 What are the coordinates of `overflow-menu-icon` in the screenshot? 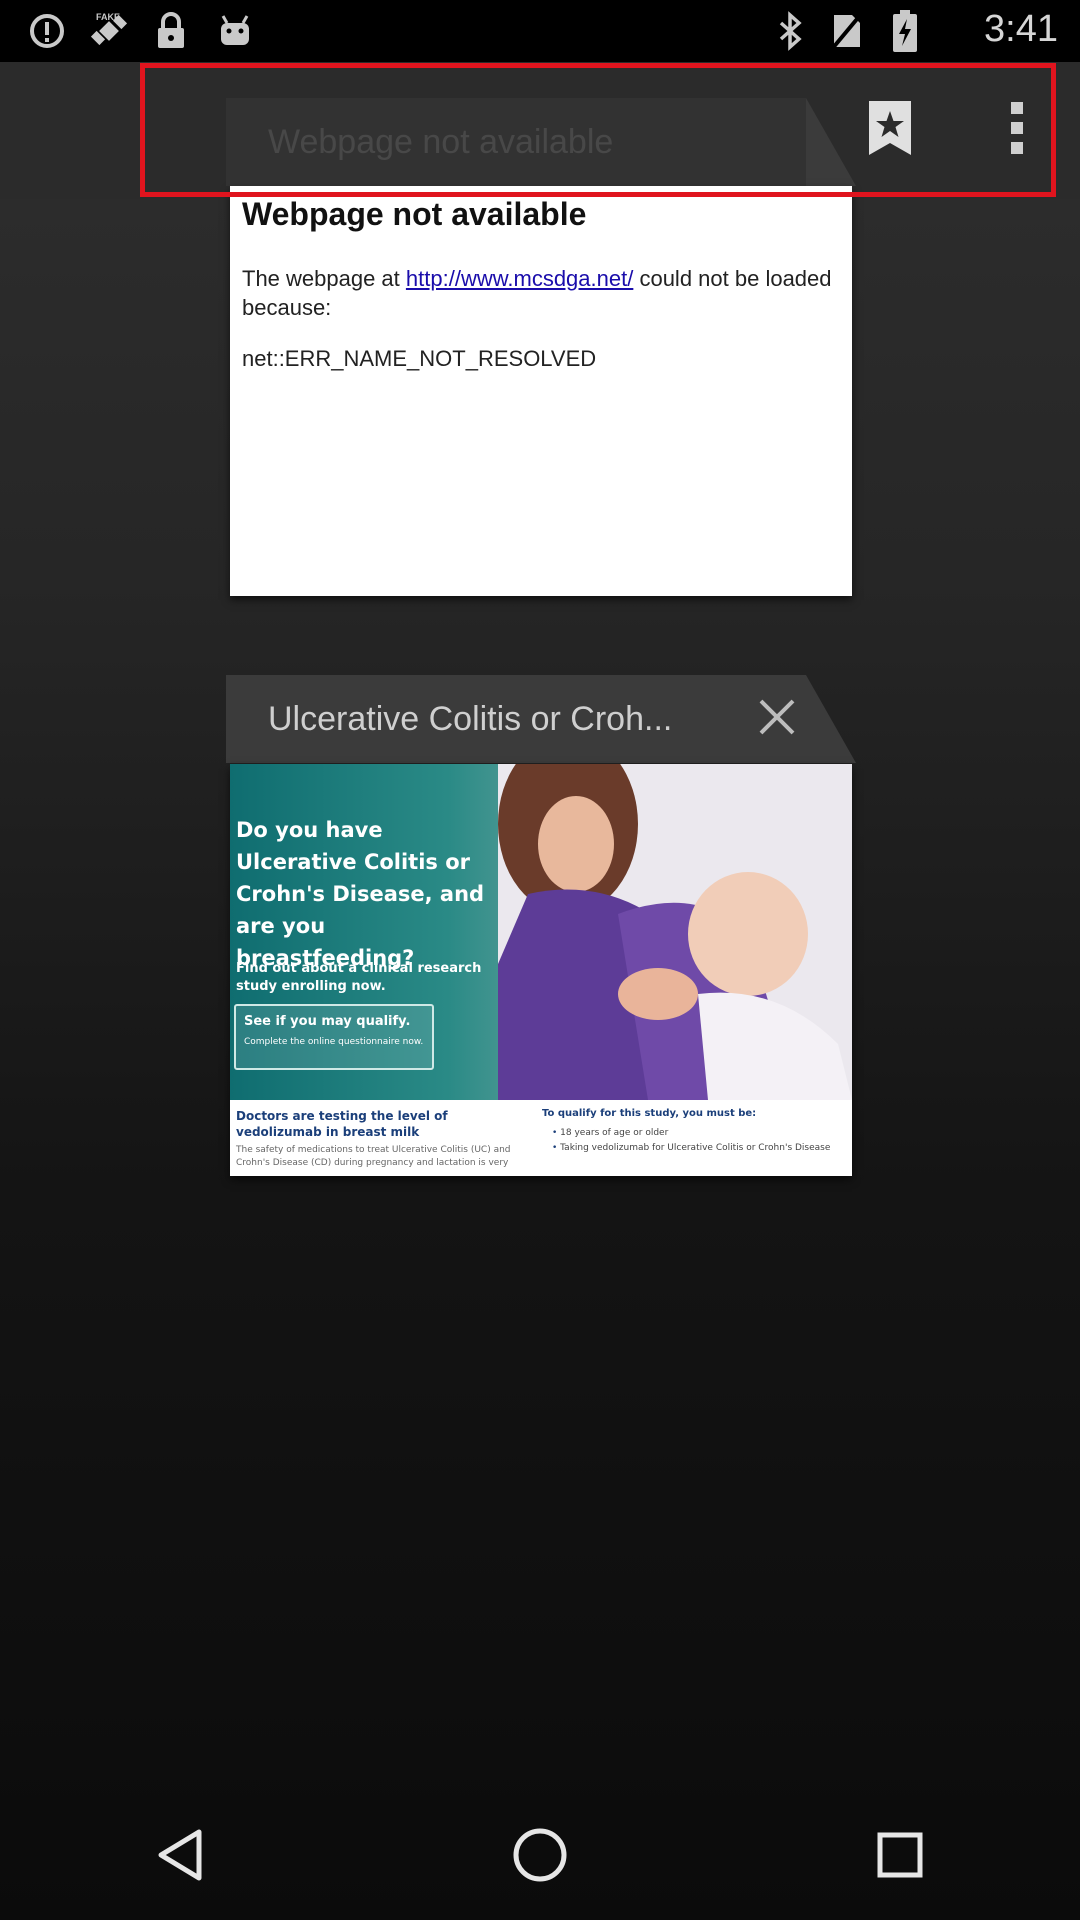 It's located at (1017, 130).